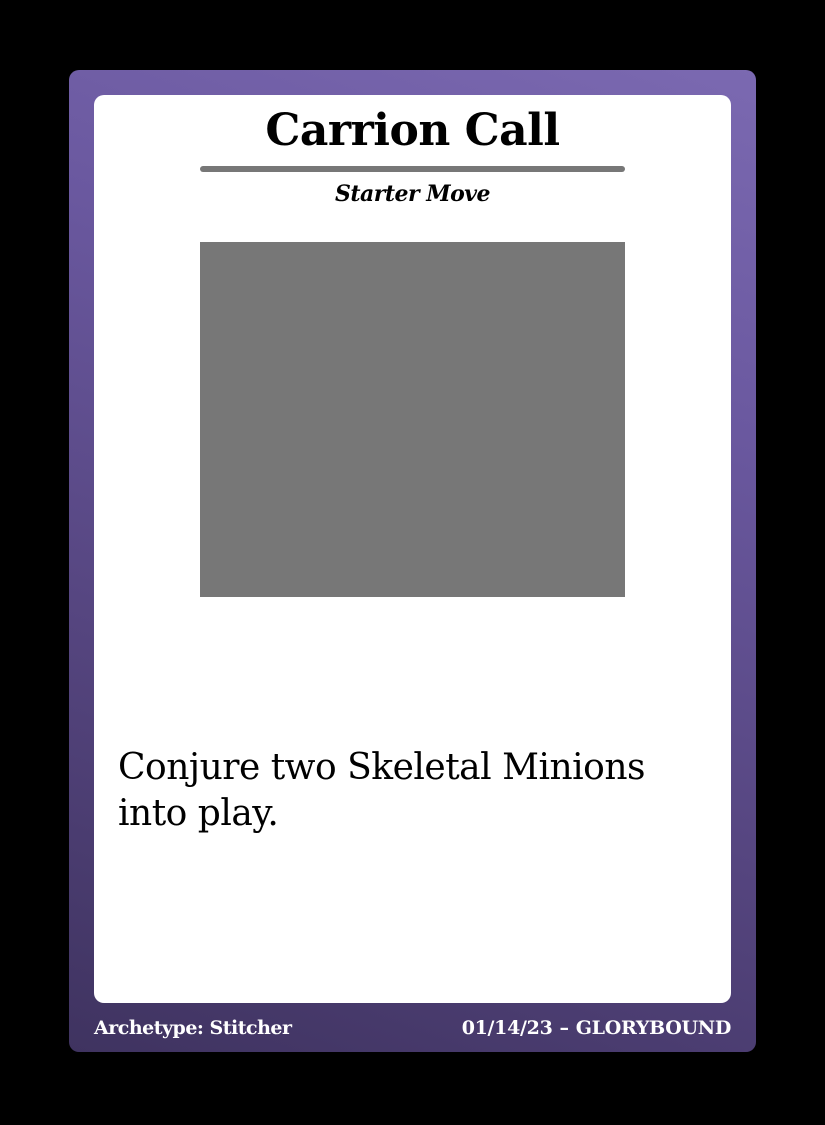 Image resolution: width=825 pixels, height=1125 pixels. I want to click on card-date: 01/14/23, so click(507, 1028).